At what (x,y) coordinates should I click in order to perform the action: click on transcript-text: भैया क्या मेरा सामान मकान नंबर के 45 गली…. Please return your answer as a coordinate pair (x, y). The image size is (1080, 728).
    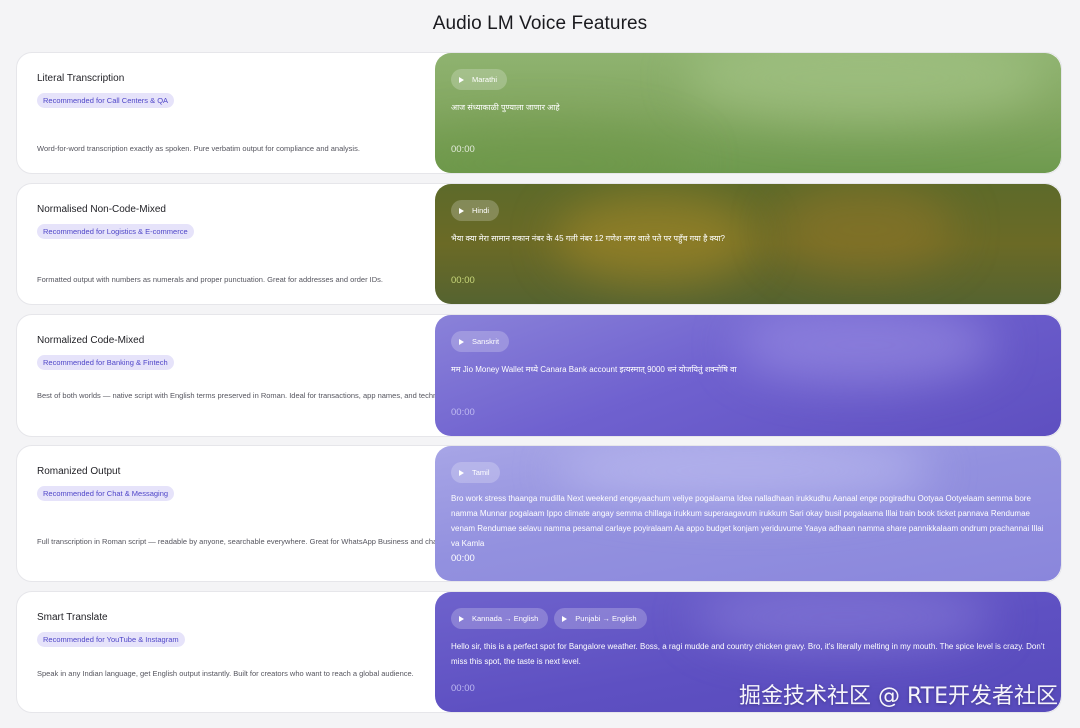
    Looking at the image, I should click on (588, 238).